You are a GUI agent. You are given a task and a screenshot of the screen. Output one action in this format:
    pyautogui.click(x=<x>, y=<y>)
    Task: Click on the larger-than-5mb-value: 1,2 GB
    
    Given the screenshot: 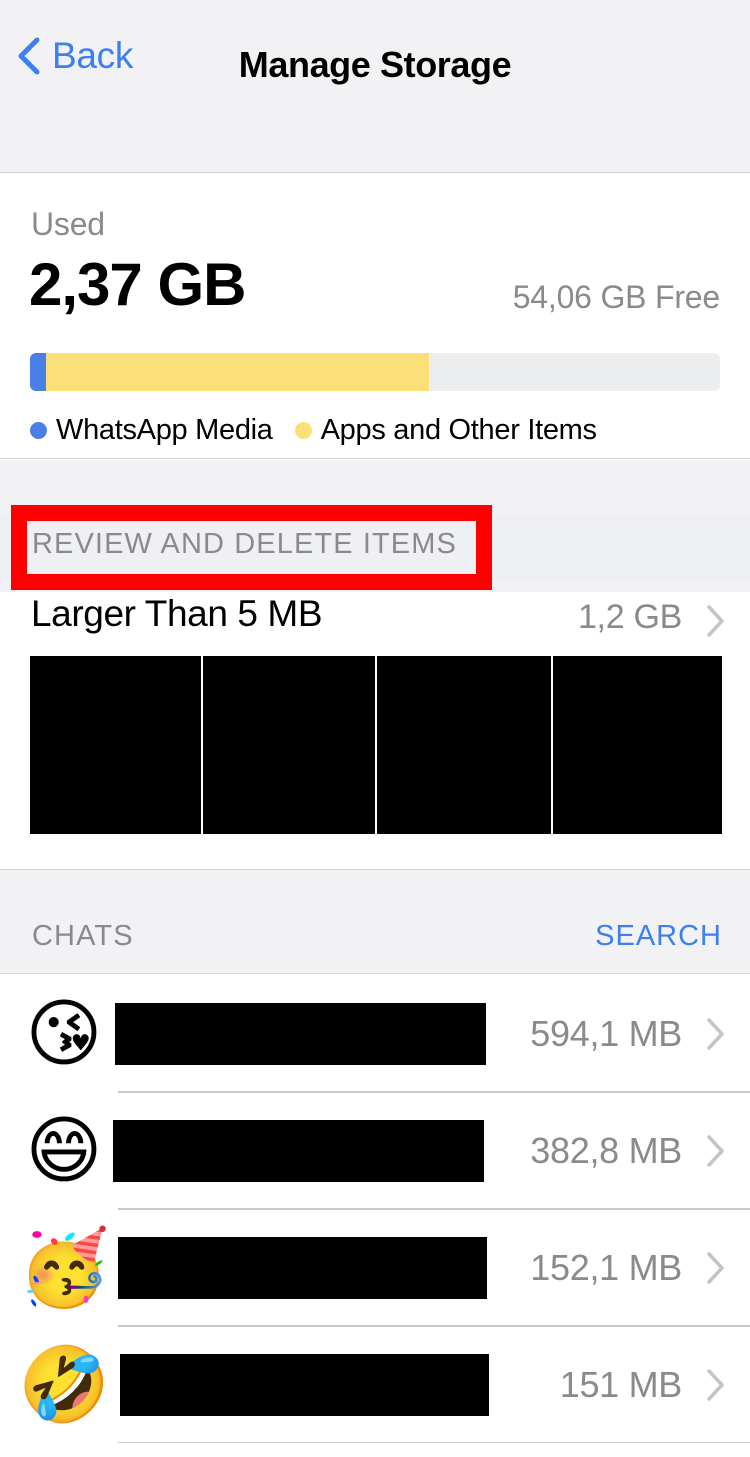 What is the action you would take?
    pyautogui.click(x=629, y=617)
    